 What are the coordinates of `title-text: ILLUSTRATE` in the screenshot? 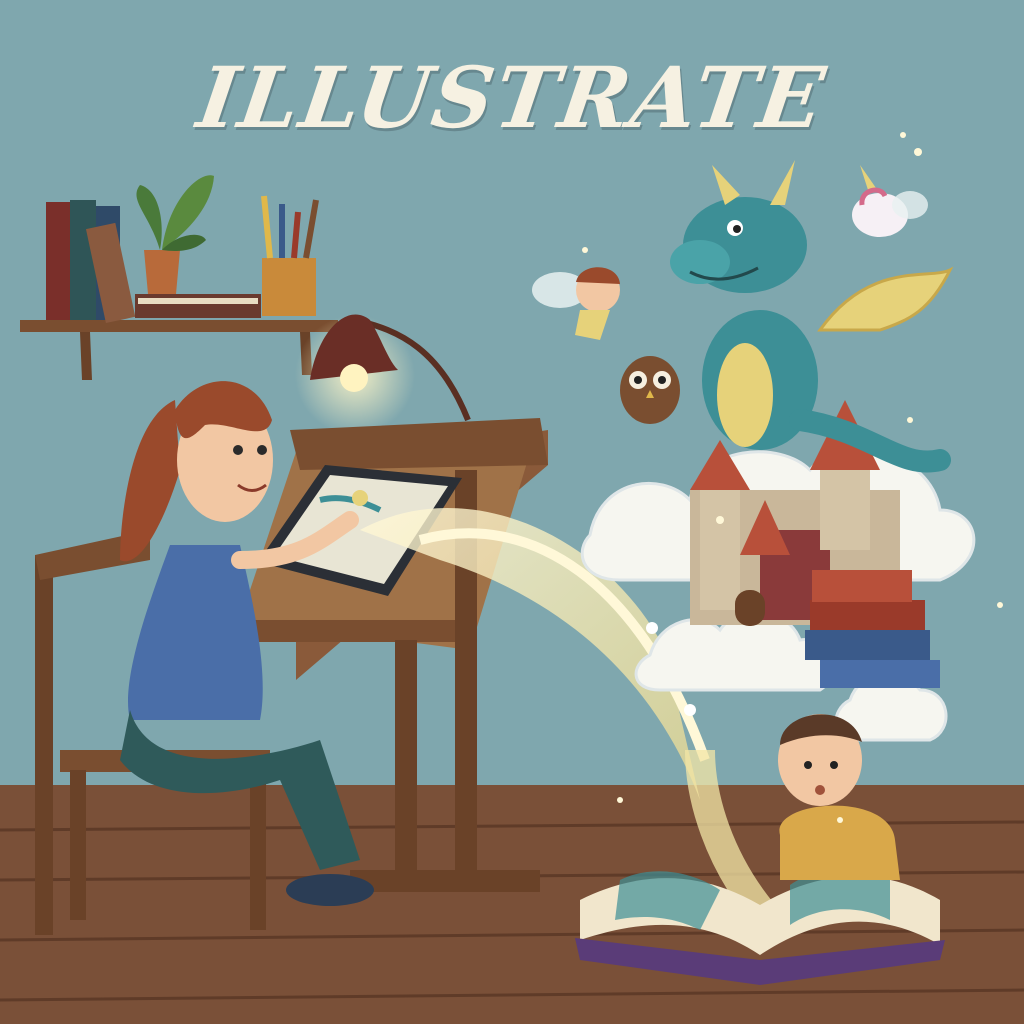 It's located at (512, 97).